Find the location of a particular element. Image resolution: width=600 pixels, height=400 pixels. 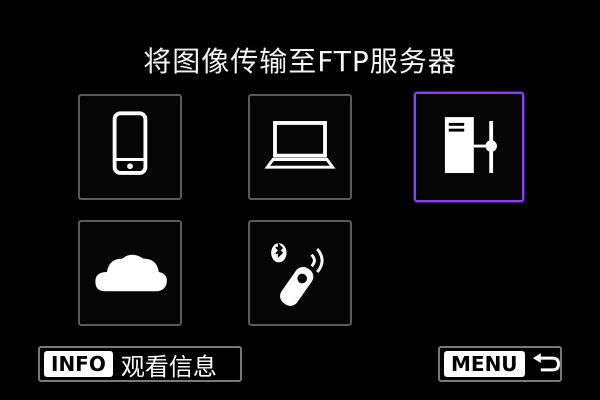

screen-title: 将图像传输至FTP服务器 is located at coordinates (300, 61).